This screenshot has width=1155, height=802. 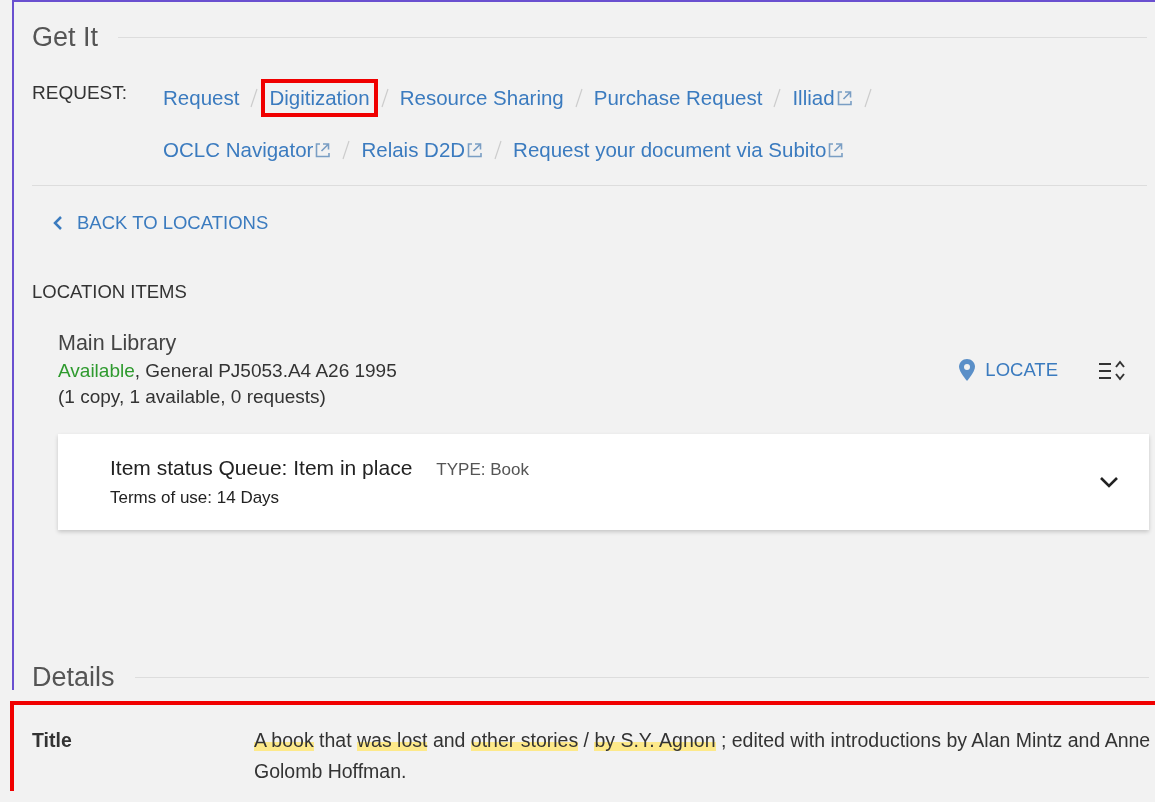 What do you see at coordinates (679, 150) in the screenshot?
I see `request-link: Request your document via Subito` at bounding box center [679, 150].